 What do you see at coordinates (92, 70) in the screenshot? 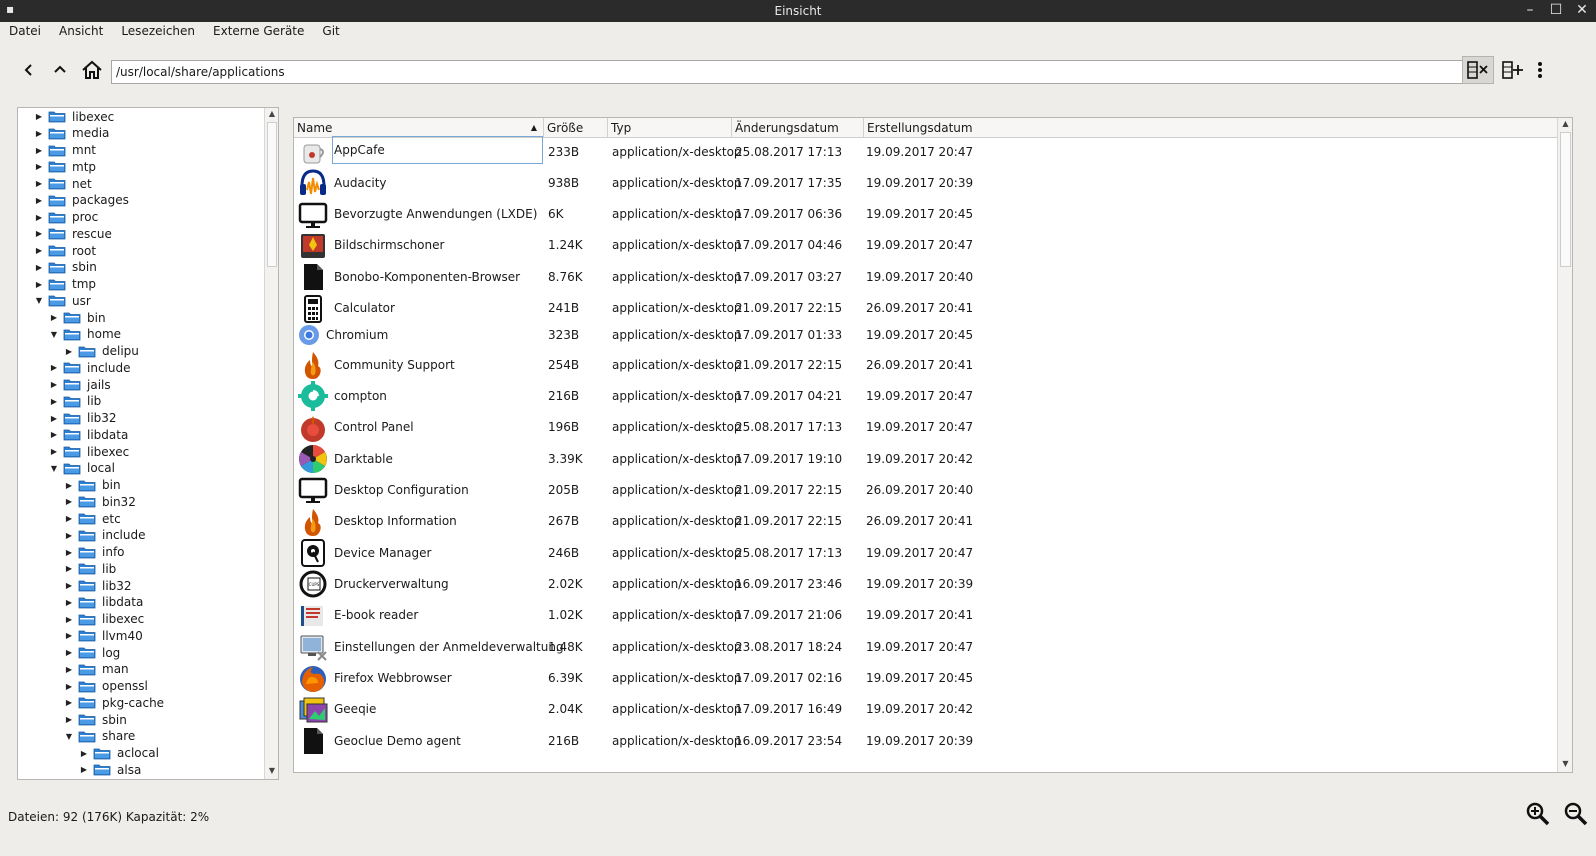
I see `home-icon` at bounding box center [92, 70].